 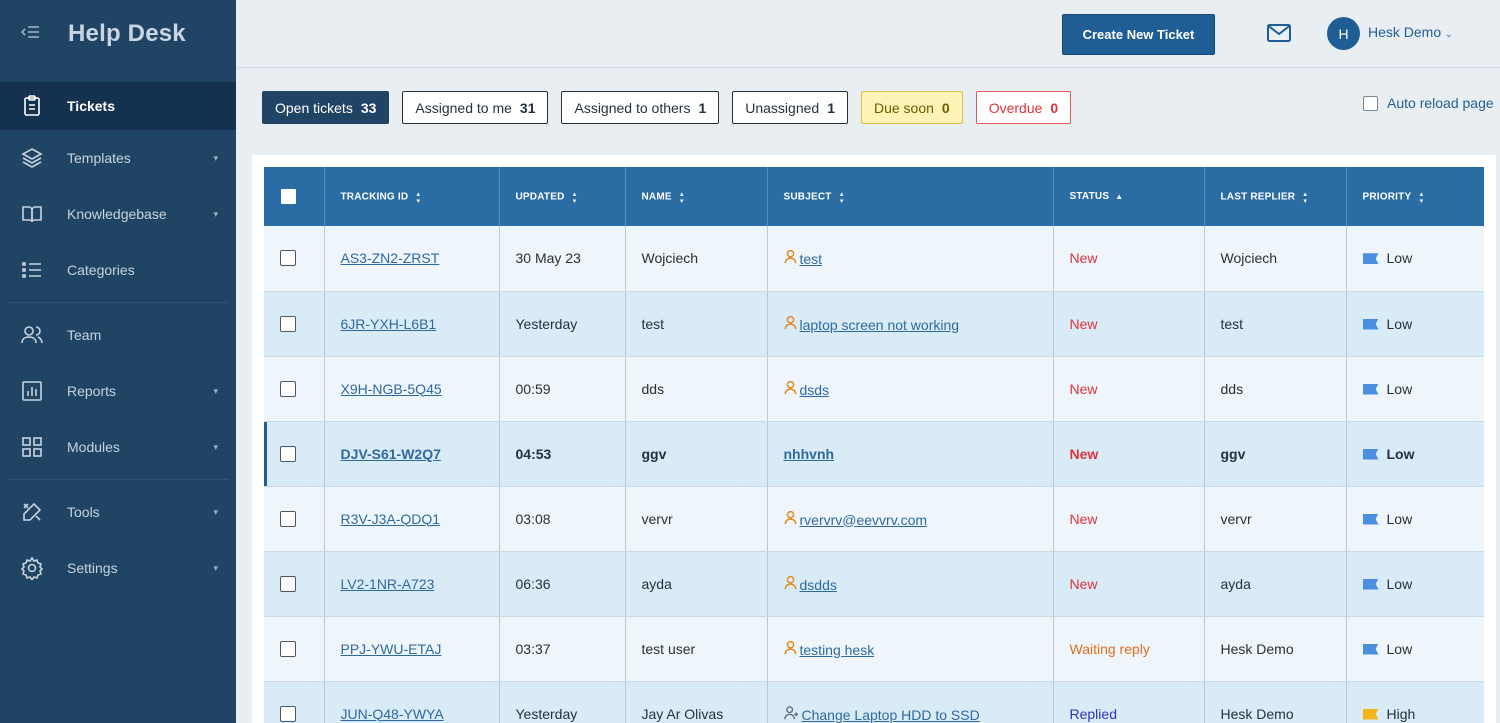 What do you see at coordinates (288, 196) in the screenshot?
I see `select-all-checkbox` at bounding box center [288, 196].